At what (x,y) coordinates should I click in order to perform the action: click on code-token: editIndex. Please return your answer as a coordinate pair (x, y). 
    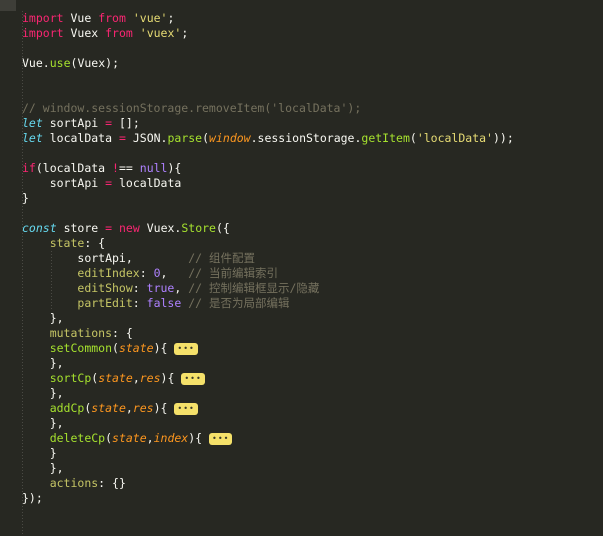
    Looking at the image, I should click on (108, 273).